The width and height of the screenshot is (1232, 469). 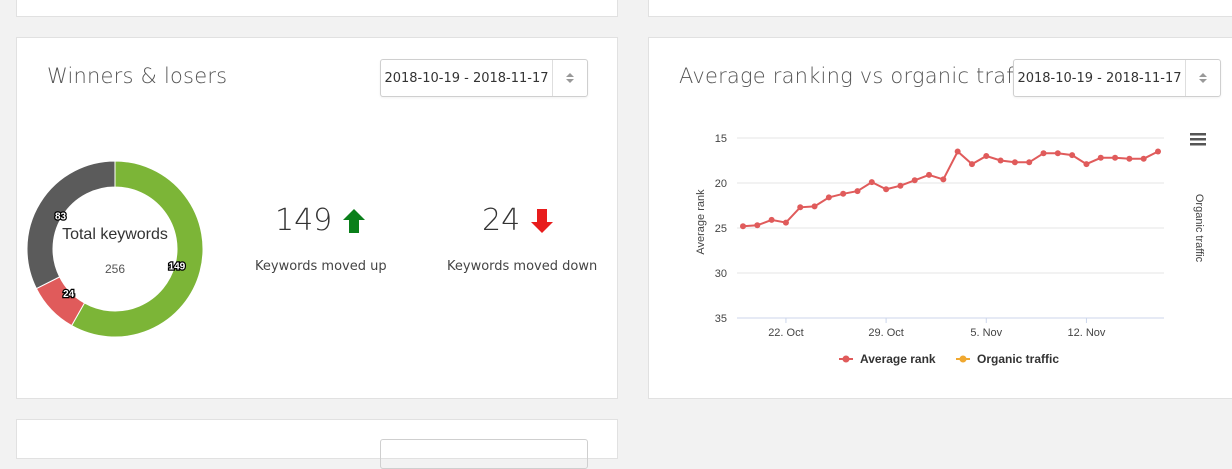 I want to click on donut-slice-label: 149, so click(x=177, y=266).